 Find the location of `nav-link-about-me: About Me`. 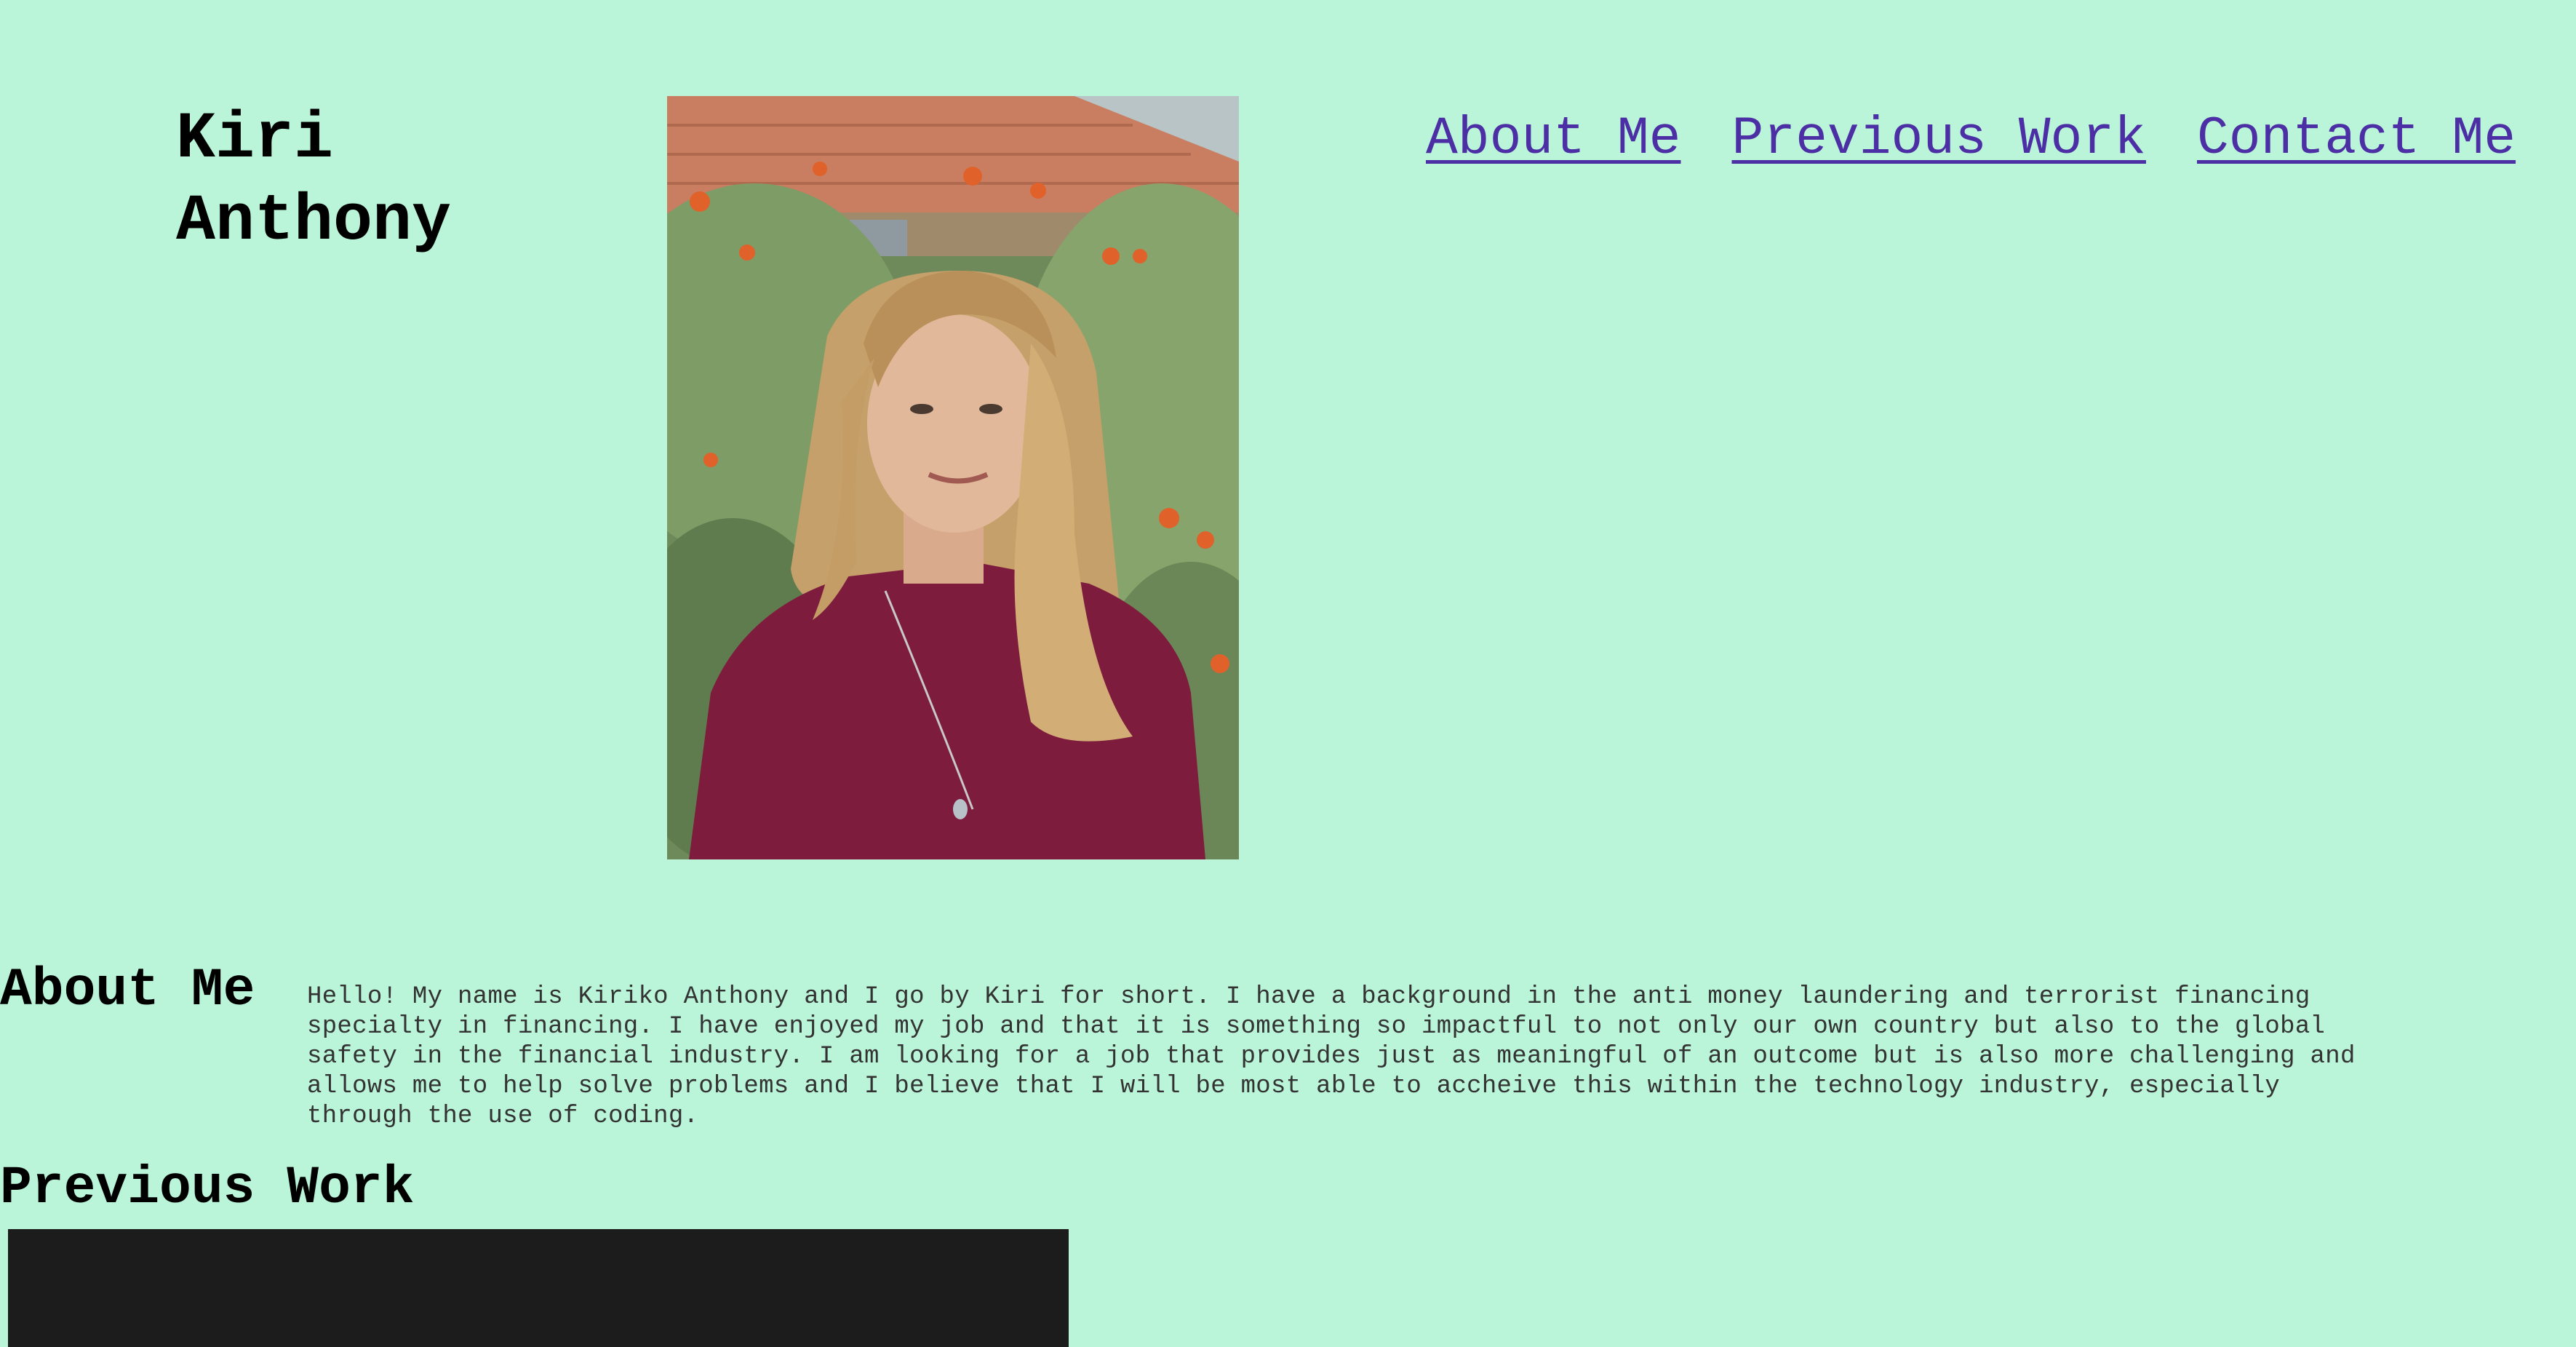

nav-link-about-me: About Me is located at coordinates (1553, 139).